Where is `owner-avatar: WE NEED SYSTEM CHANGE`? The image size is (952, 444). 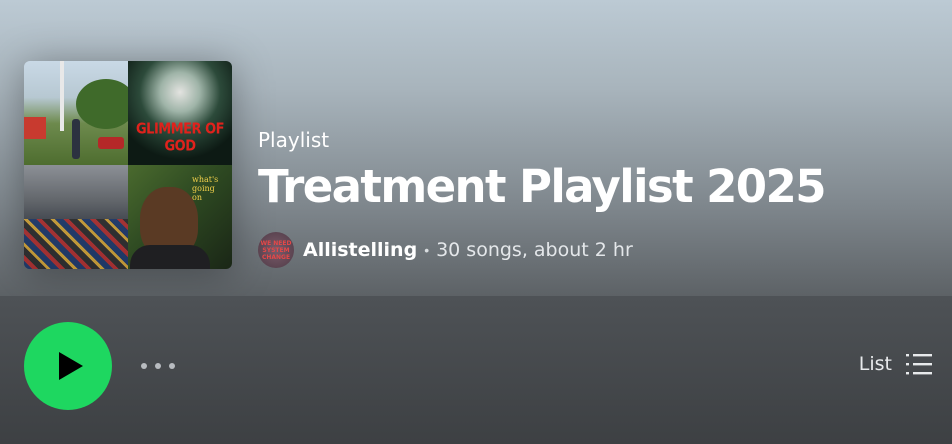 owner-avatar: WE NEED SYSTEM CHANGE is located at coordinates (276, 250).